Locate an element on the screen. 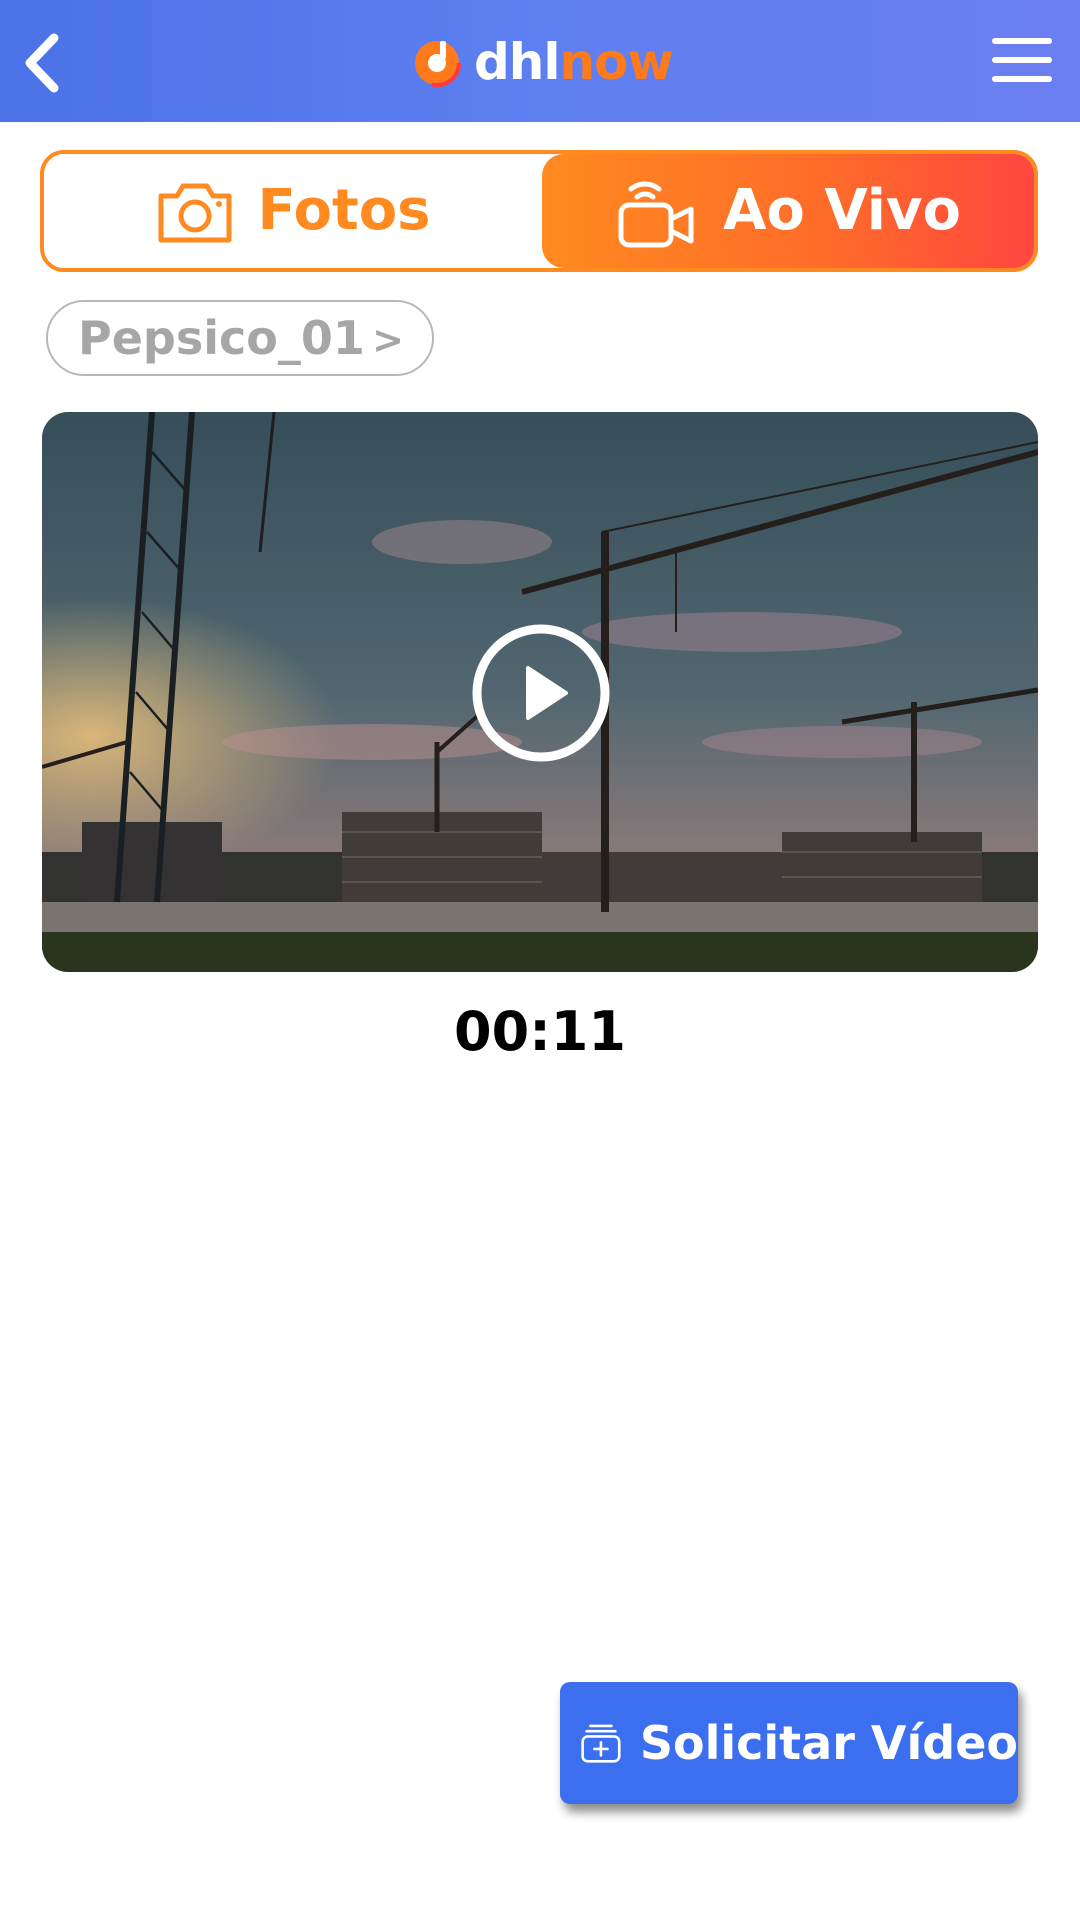 This screenshot has height=1920, width=1080. view-mode-tabs: Fotos Ao Vivo is located at coordinates (539, 211).